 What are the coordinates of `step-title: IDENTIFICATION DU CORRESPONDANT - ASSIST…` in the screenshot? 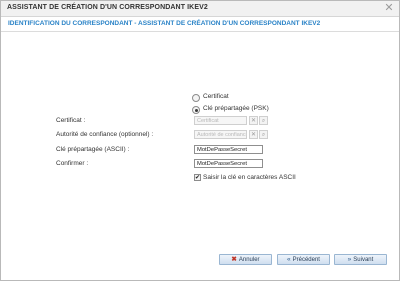 It's located at (164, 23).